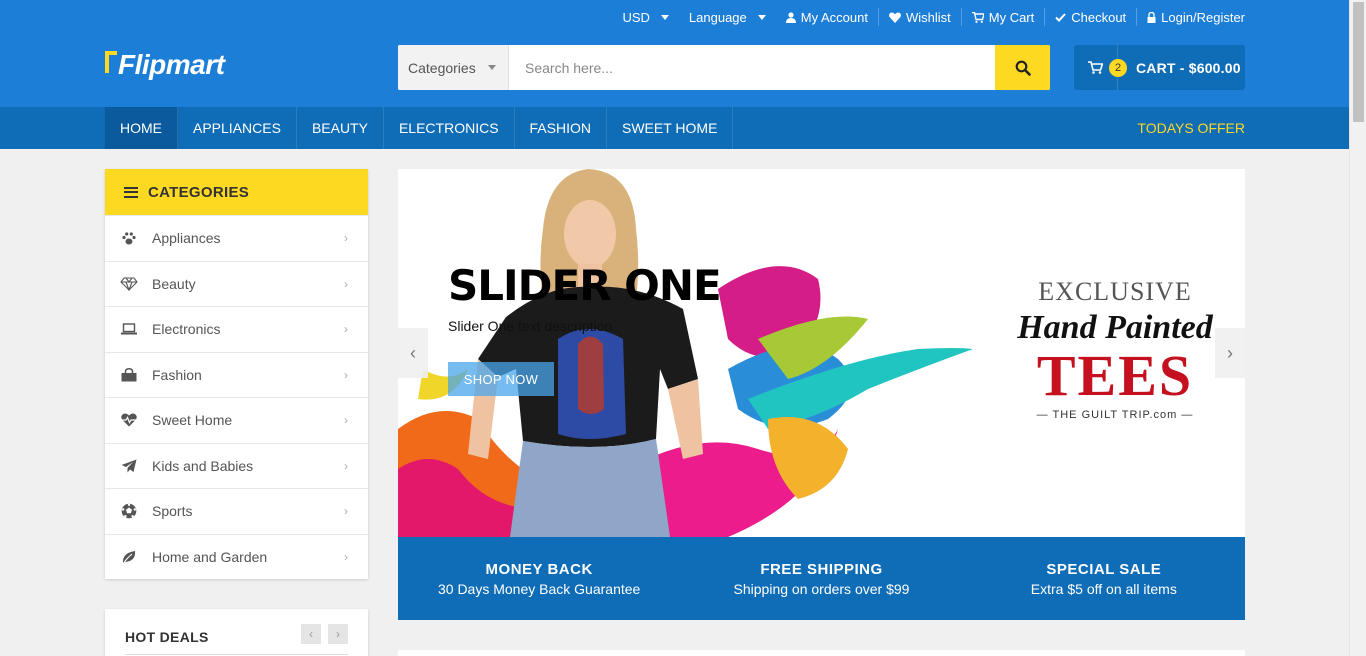  Describe the element at coordinates (203, 465) in the screenshot. I see `sidebar-item-label: Kids and Babies` at that location.